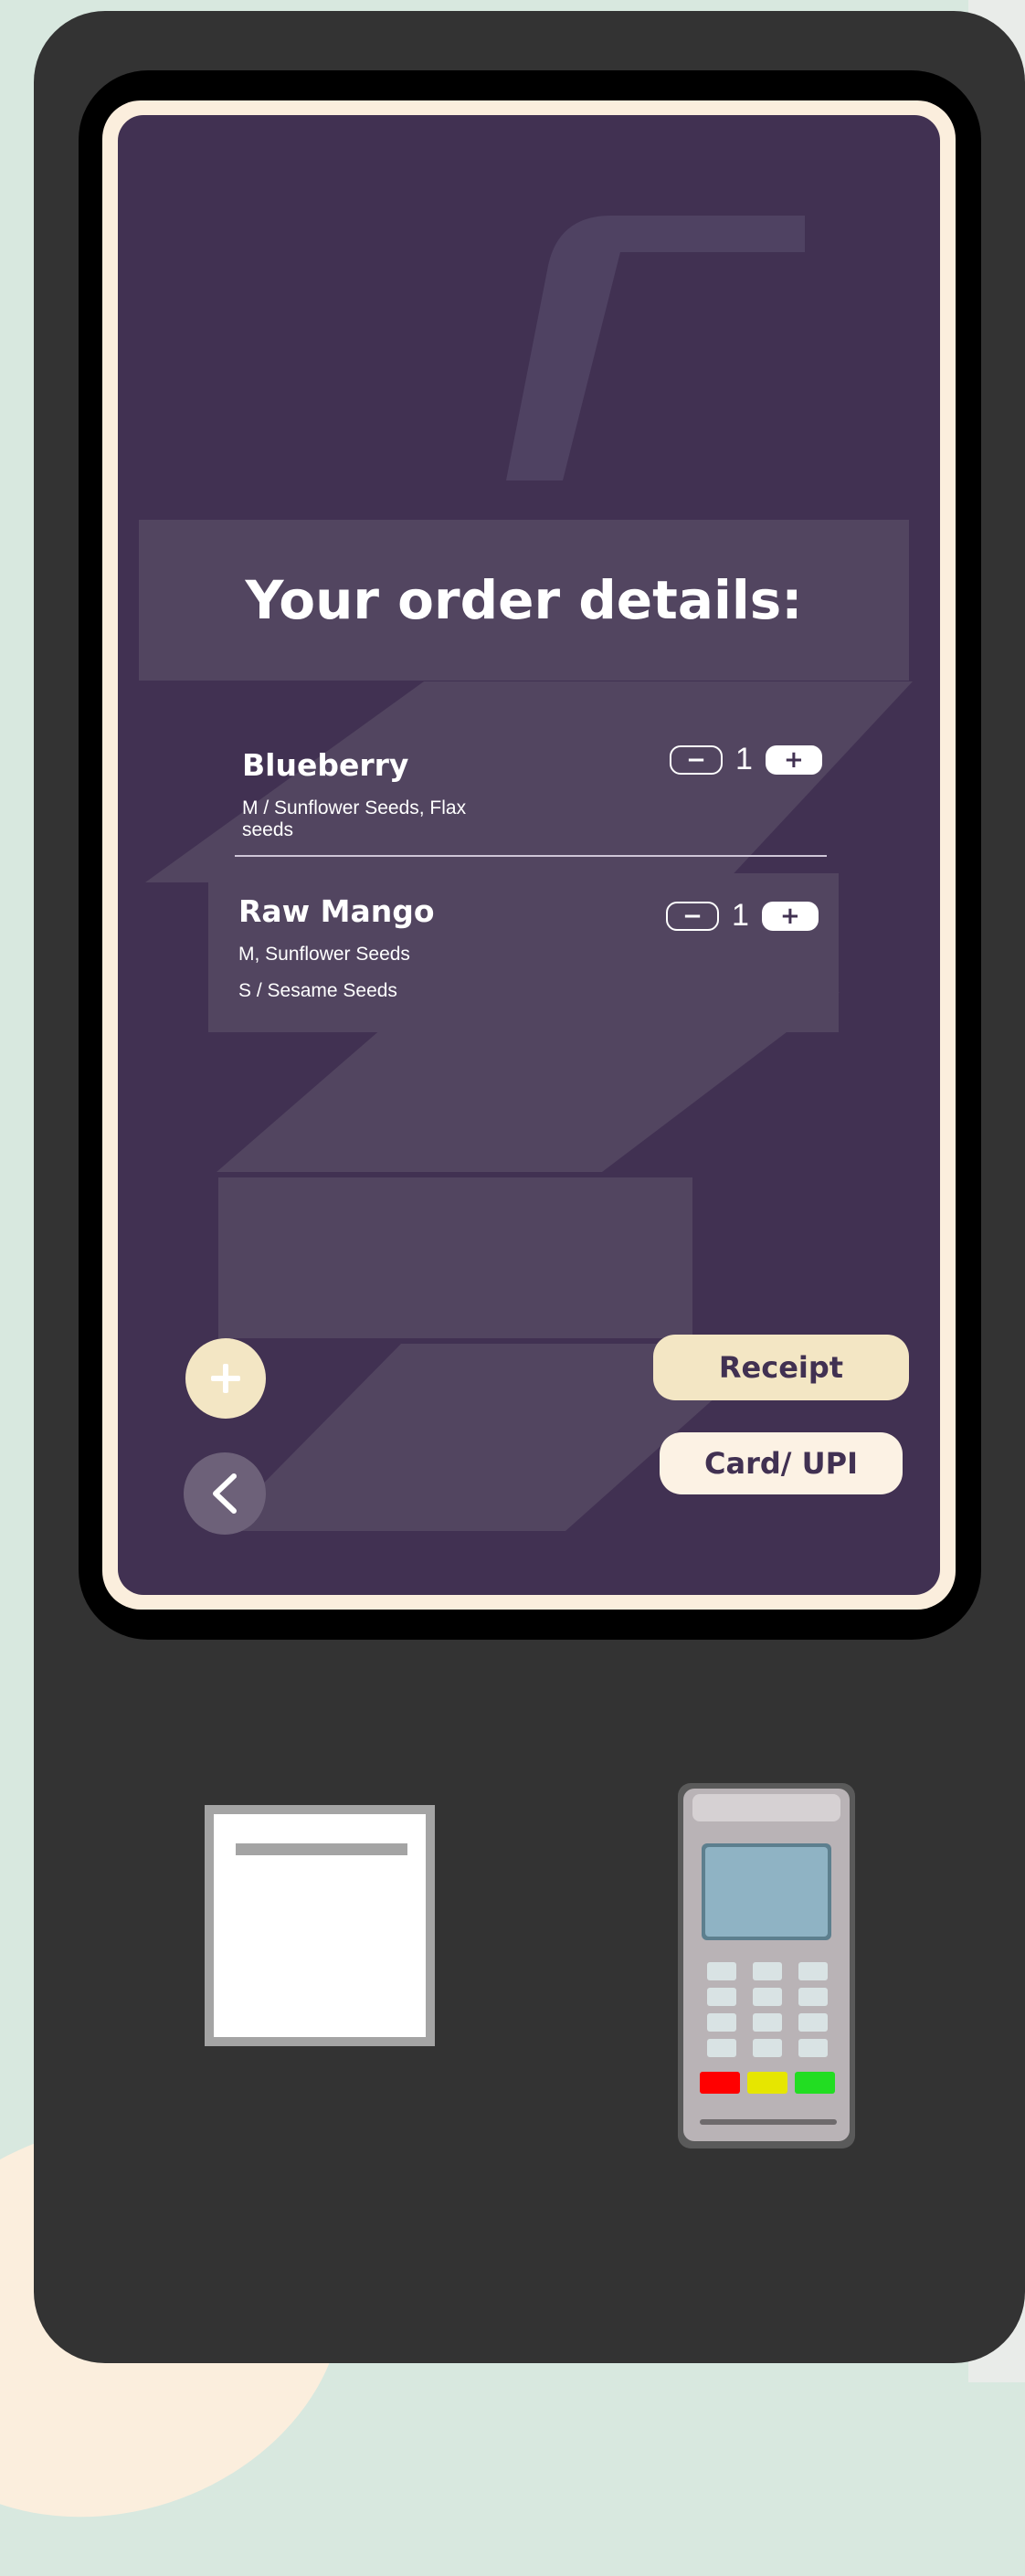 This screenshot has height=2576, width=1025. What do you see at coordinates (321, 1849) in the screenshot?
I see `receipt-paper-line` at bounding box center [321, 1849].